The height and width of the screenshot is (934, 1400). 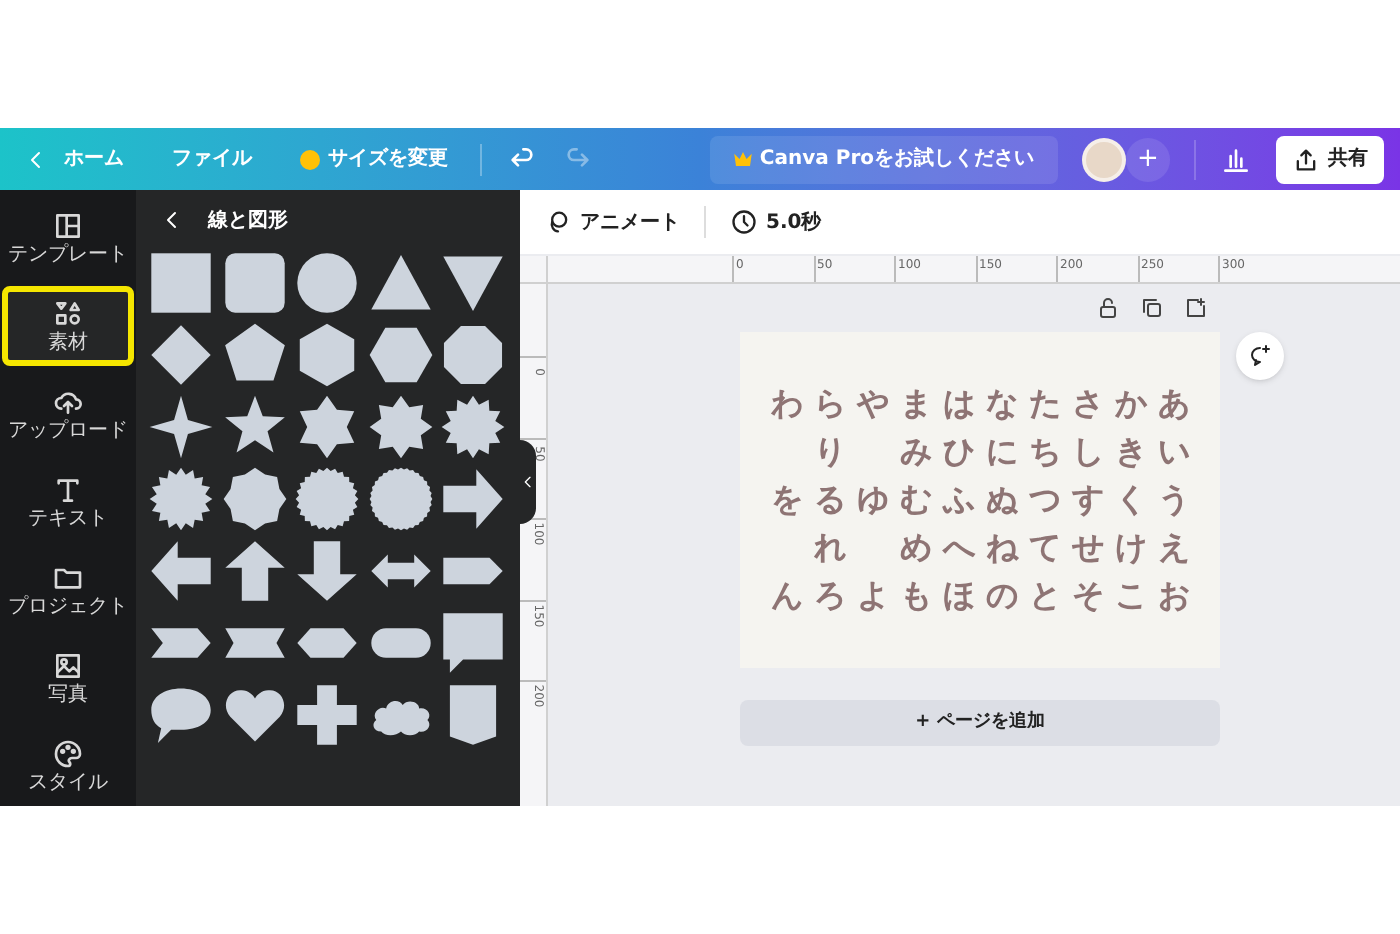 I want to click on share-button: 共有, so click(x=1330, y=159).